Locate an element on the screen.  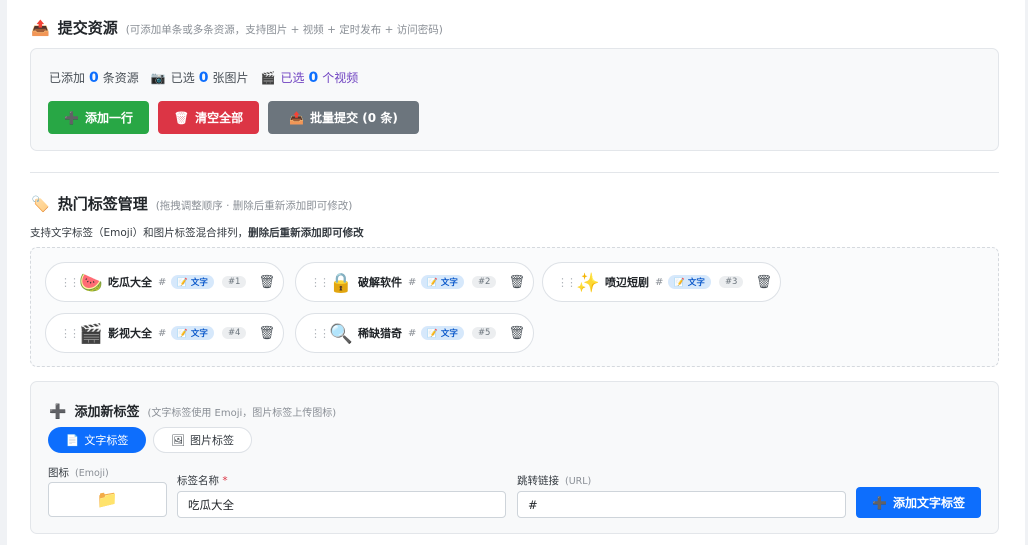
batch-submit-button: 📤 批量提交 (0 条) is located at coordinates (343, 117).